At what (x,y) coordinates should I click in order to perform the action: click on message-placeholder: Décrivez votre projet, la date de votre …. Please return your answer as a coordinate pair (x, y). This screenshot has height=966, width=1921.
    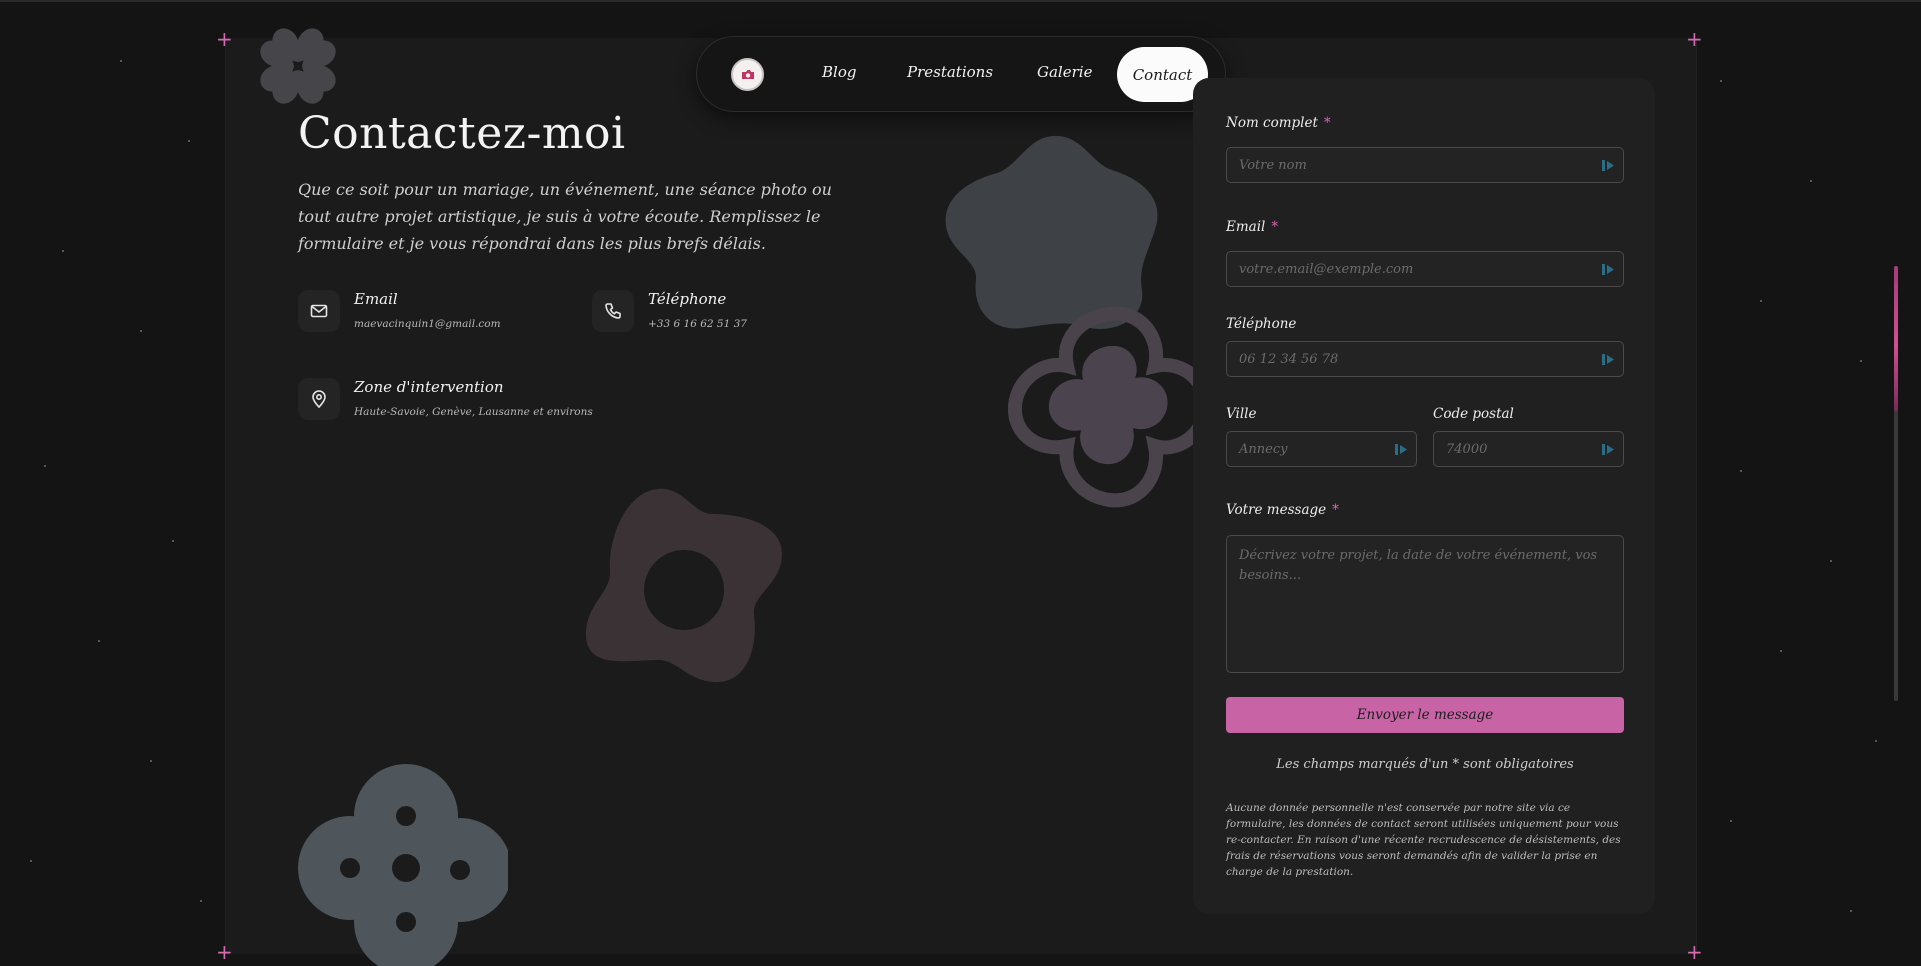
    Looking at the image, I should click on (1418, 565).